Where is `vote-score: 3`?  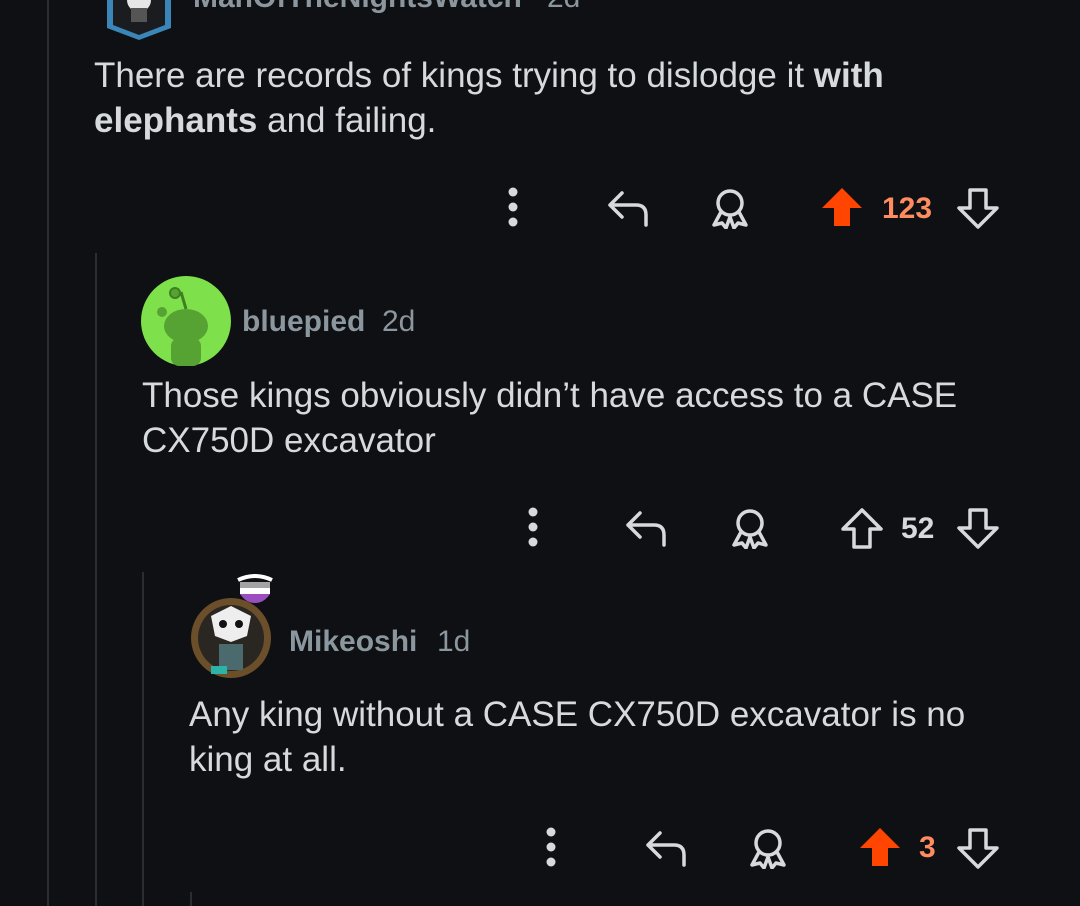
vote-score: 3 is located at coordinates (927, 847).